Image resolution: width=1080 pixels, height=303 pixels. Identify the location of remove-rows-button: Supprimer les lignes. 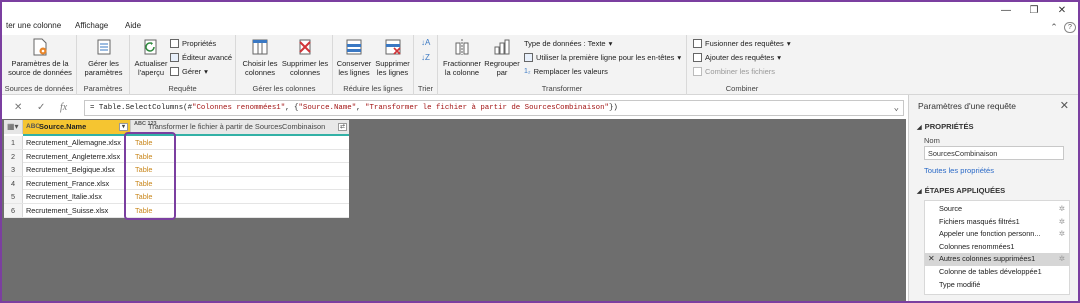
(392, 57).